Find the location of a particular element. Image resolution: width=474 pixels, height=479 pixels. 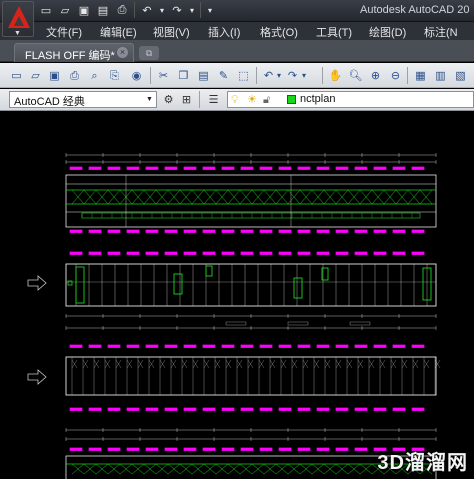

block-editor-icon: ⬚ is located at coordinates (243, 75).